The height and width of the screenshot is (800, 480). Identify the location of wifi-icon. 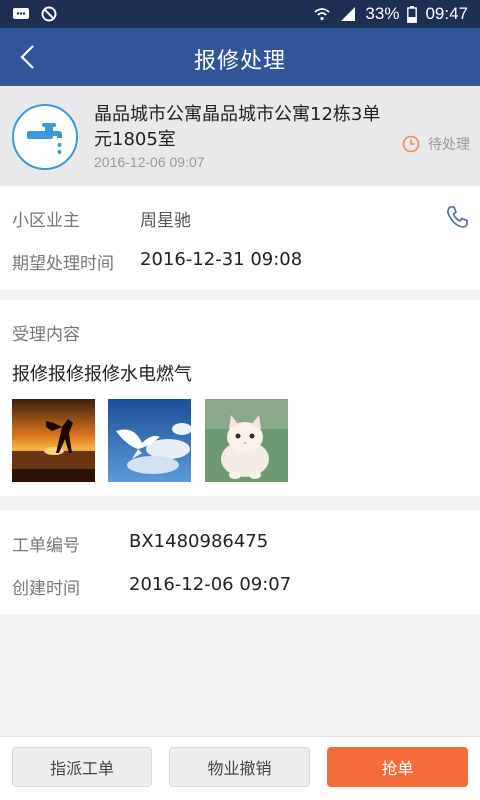
(322, 14).